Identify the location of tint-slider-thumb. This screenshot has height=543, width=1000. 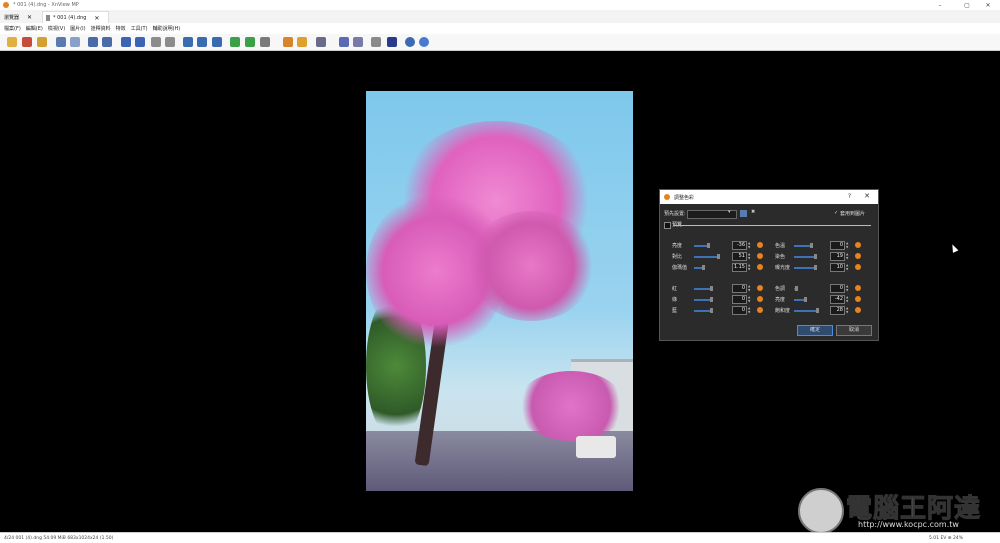
(815, 256).